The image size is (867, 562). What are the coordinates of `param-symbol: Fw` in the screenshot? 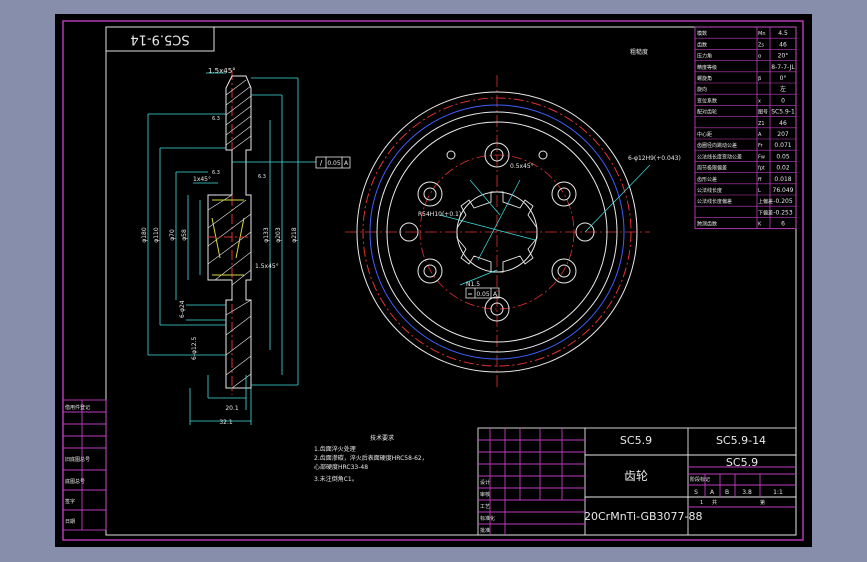 It's located at (761, 157).